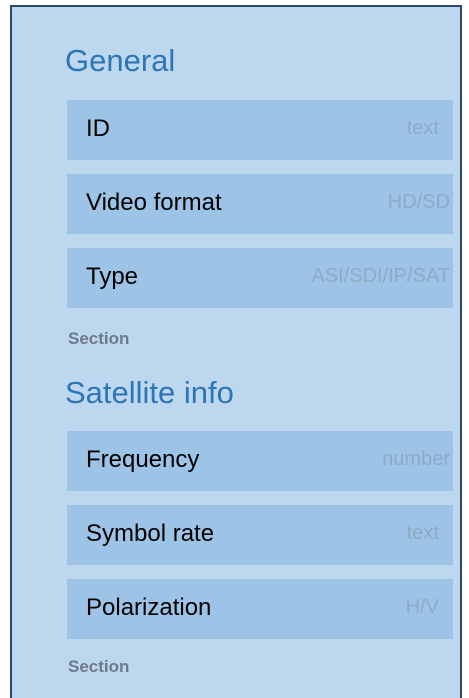  I want to click on field-type: Type ASI/SDI/IP/SAT, so click(260, 278).